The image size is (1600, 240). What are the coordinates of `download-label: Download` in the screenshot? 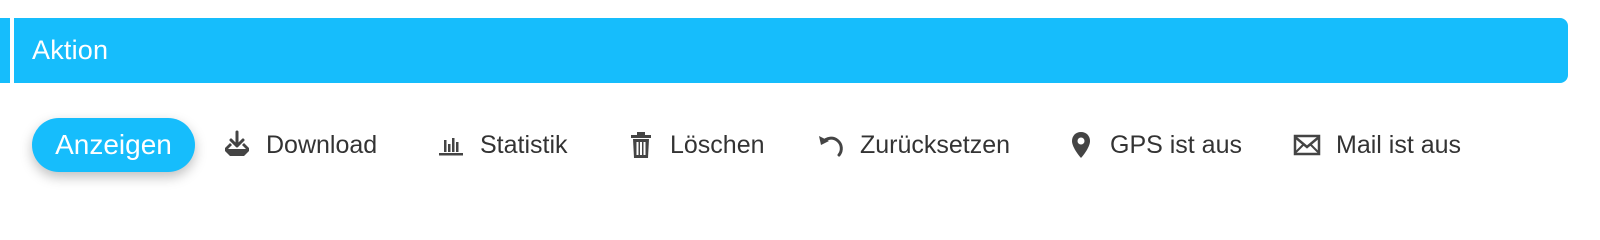 It's located at (322, 144).